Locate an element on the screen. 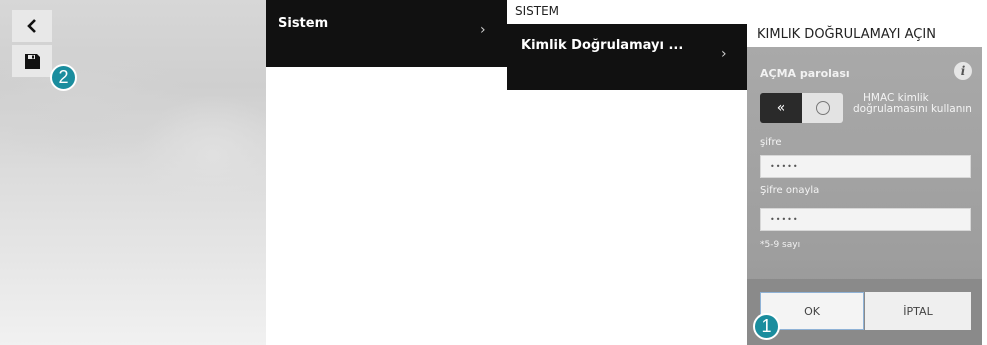 This screenshot has width=987, height=345. dialog-title: KIMLIK DOĞRULAMAYI AÇIN is located at coordinates (846, 34).